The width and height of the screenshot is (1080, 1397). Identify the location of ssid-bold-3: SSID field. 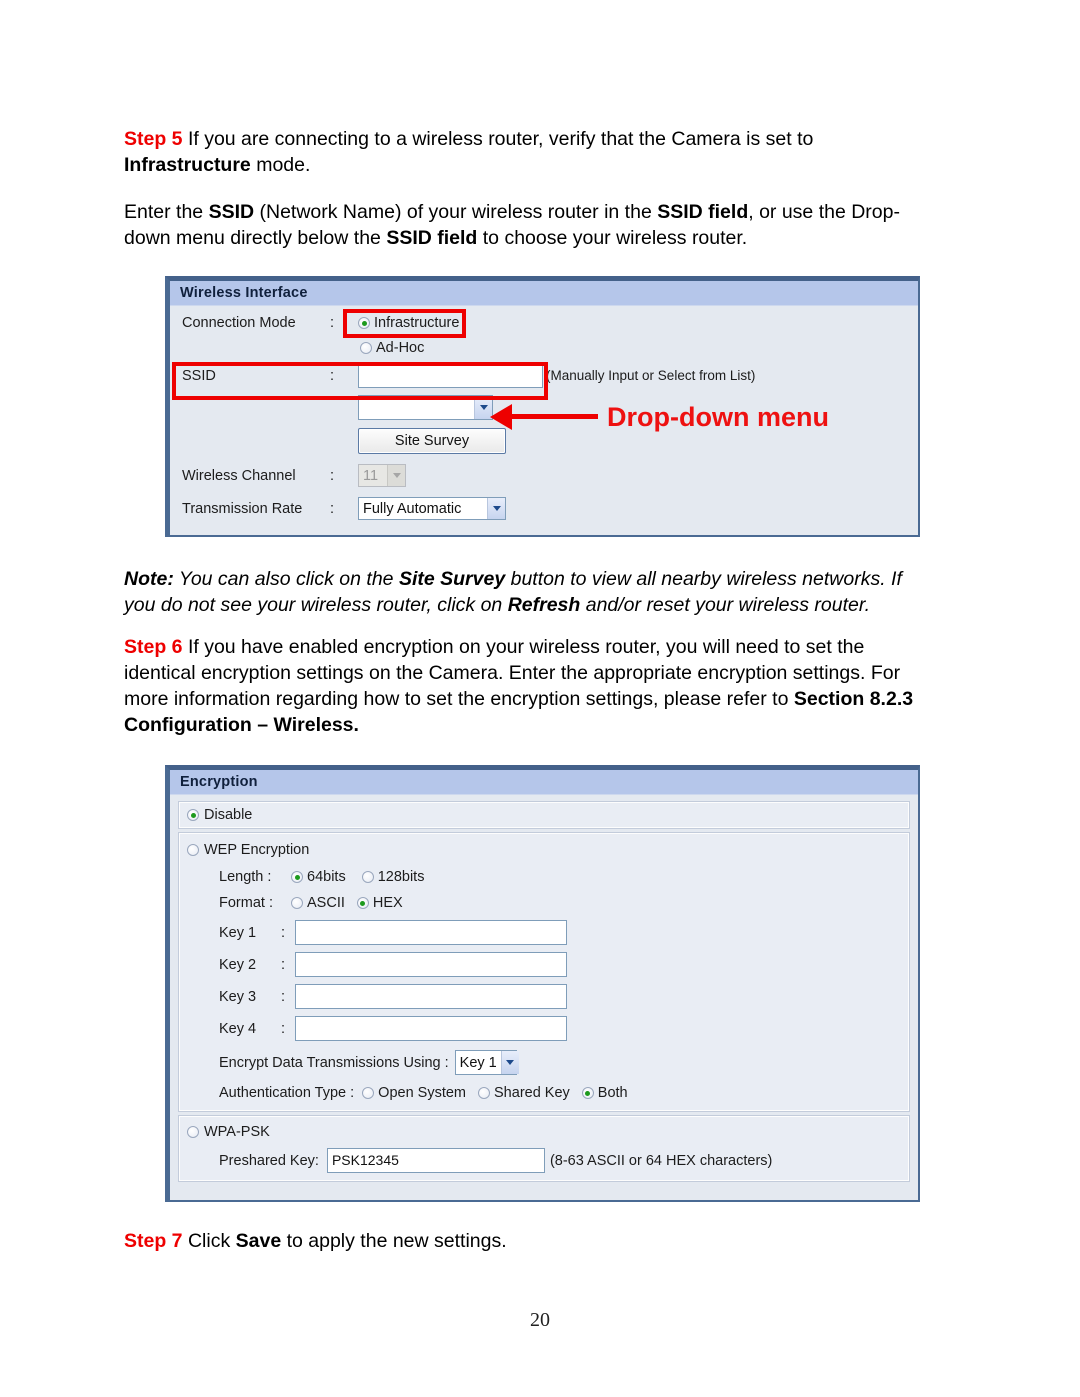
(432, 238).